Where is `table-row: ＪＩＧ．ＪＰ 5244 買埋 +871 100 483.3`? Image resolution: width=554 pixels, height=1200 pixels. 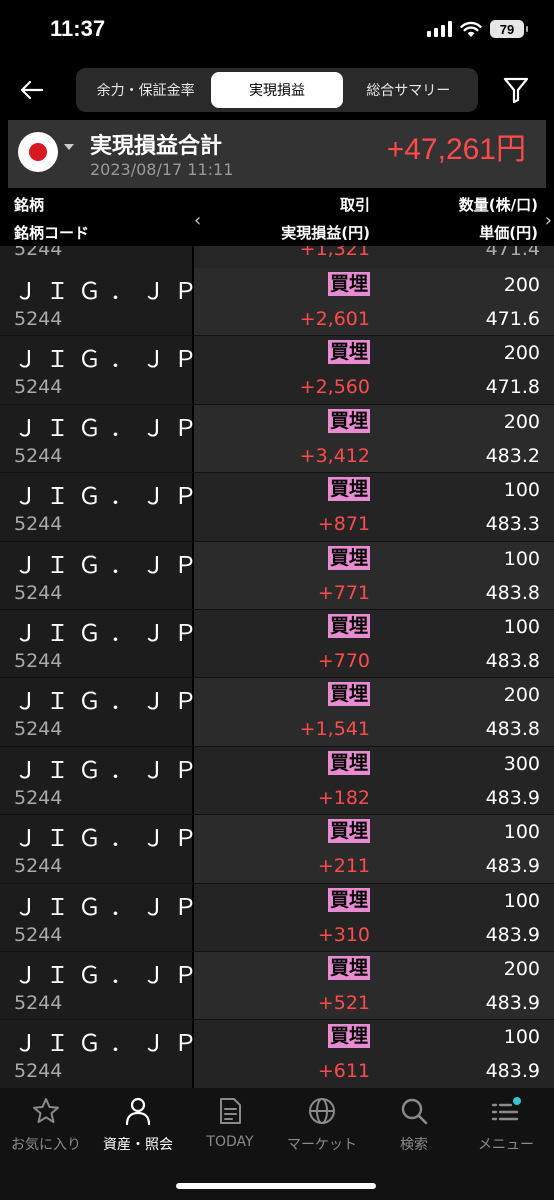 table-row: ＪＩＧ．ＪＰ 5244 買埋 +871 100 483.3 is located at coordinates (277, 507).